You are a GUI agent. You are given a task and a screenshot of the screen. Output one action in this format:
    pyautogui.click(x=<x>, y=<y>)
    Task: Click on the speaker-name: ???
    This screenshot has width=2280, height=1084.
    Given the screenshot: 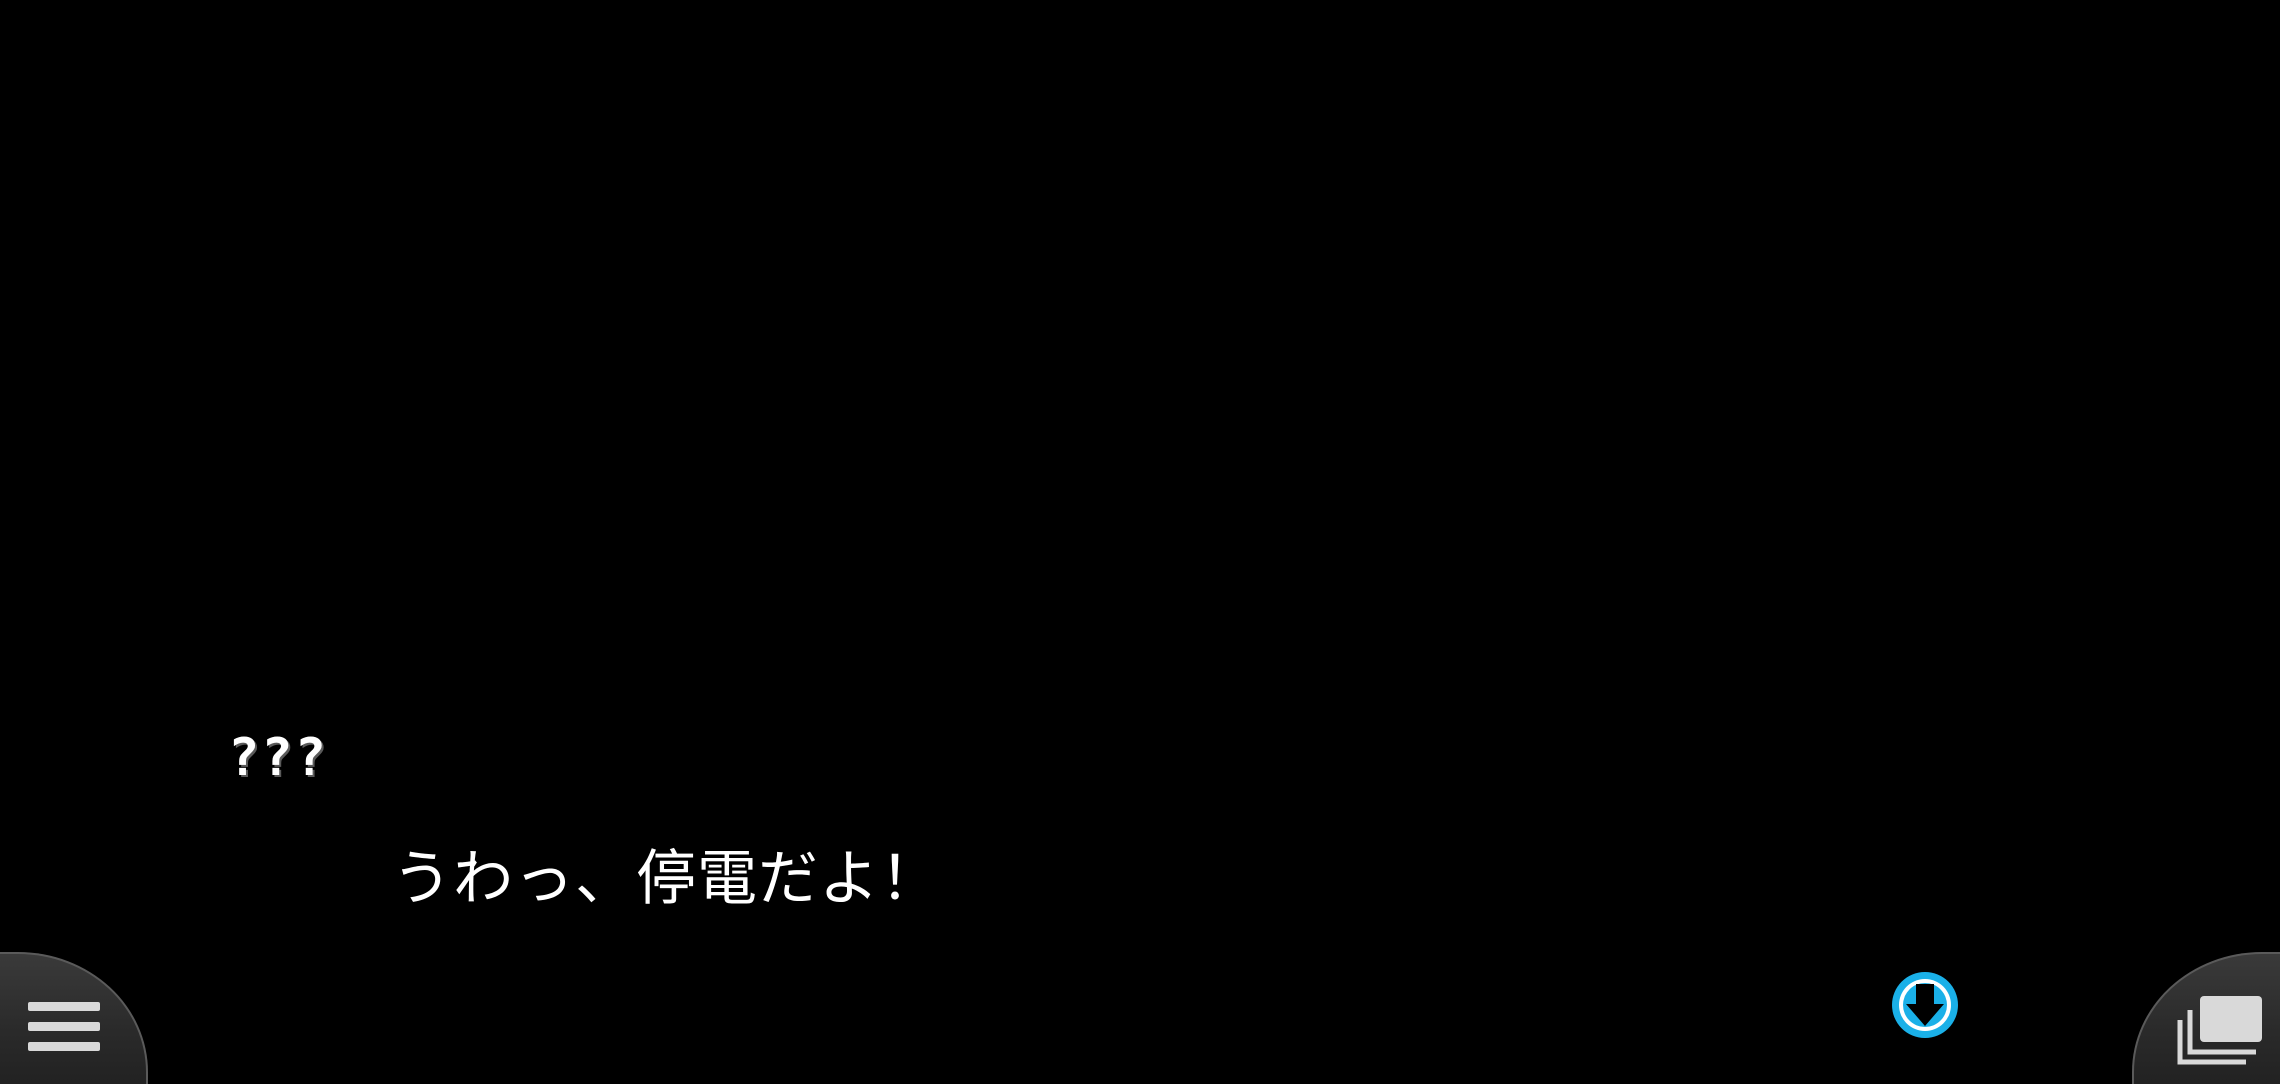 What is the action you would take?
    pyautogui.click(x=278, y=758)
    